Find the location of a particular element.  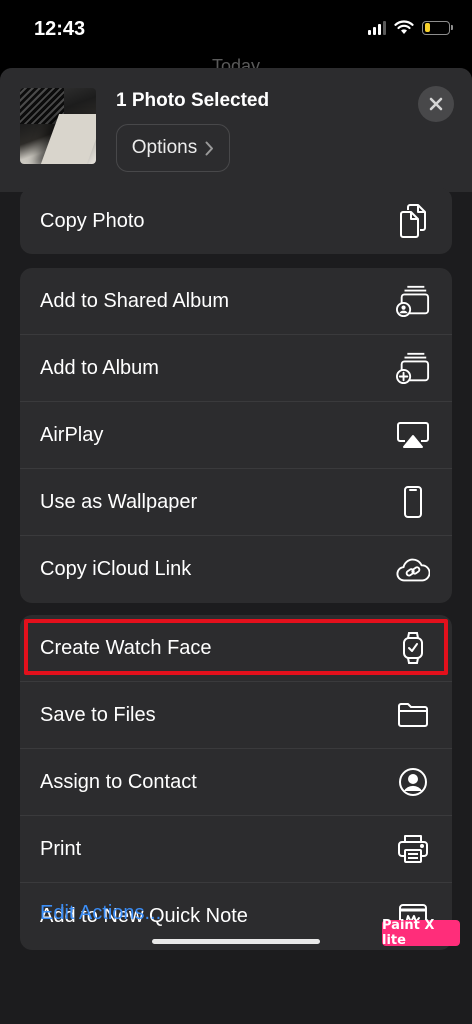

shared-album-icon is located at coordinates (413, 301).